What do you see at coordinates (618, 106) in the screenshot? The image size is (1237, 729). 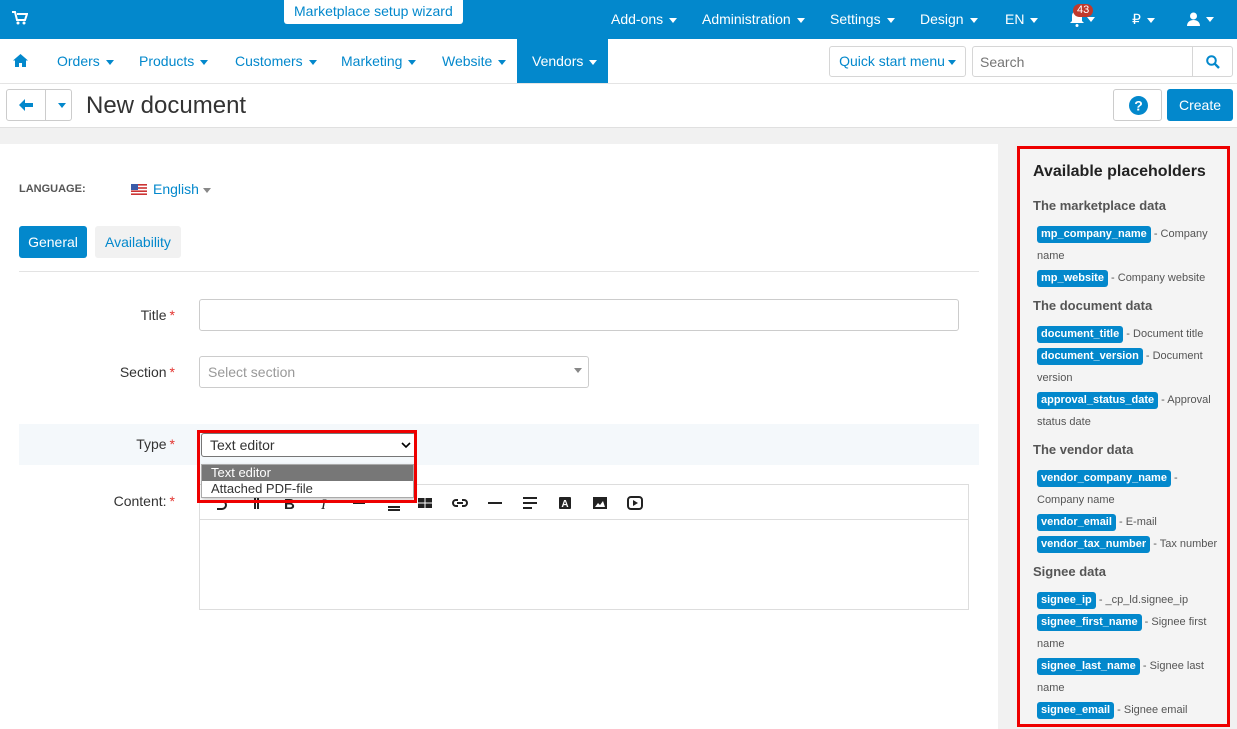 I see `title-bar: New document ? Create` at bounding box center [618, 106].